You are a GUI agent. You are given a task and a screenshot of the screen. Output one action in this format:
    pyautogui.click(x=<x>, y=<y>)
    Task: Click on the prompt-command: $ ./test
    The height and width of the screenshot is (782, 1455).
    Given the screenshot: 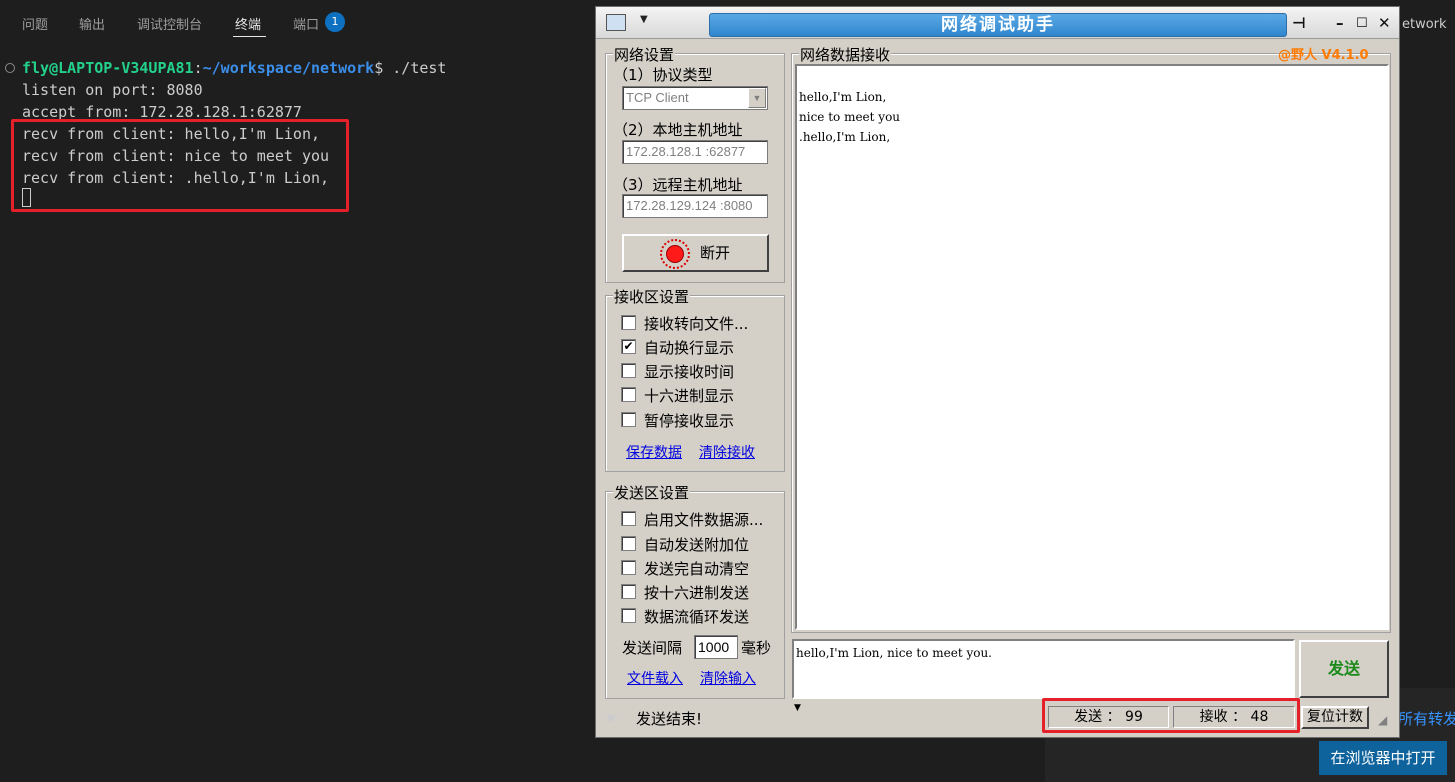 What is the action you would take?
    pyautogui.click(x=410, y=68)
    